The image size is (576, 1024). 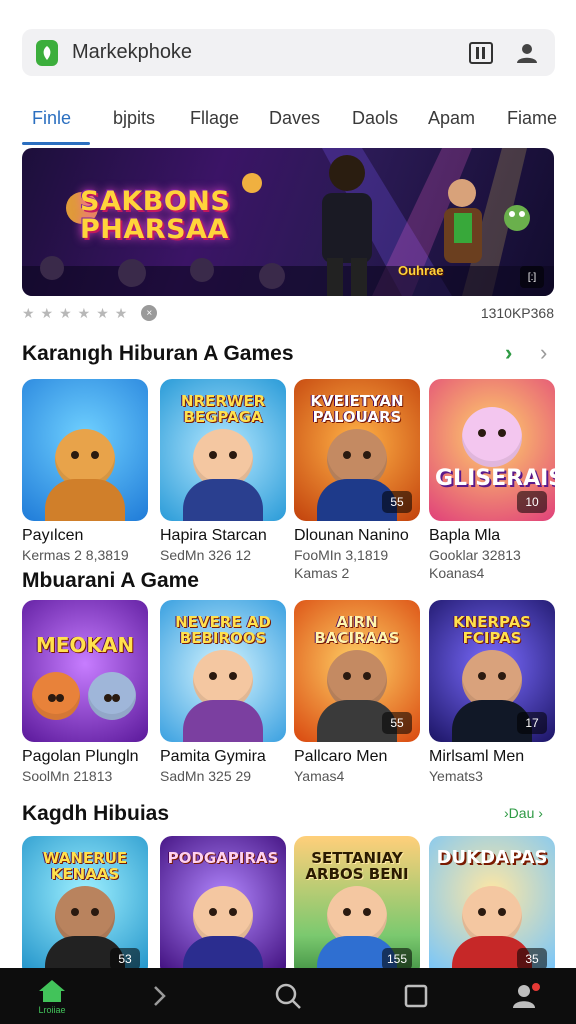 What do you see at coordinates (78, 312) in the screenshot?
I see `star-rating: ★★★★★★` at bounding box center [78, 312].